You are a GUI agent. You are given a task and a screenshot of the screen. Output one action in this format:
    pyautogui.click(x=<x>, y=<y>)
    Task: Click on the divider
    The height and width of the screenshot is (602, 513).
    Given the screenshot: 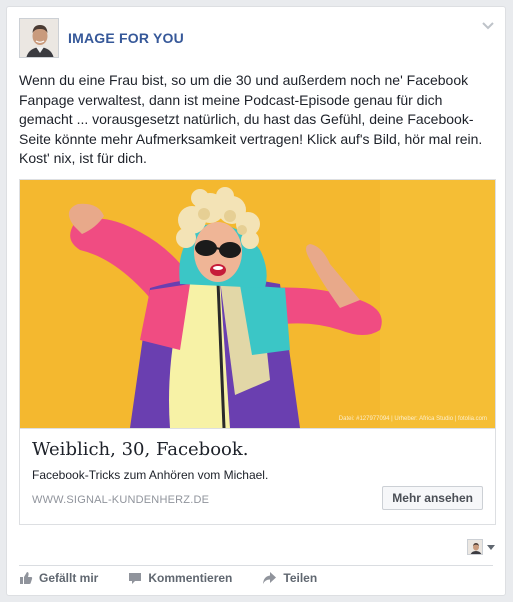 What is the action you would take?
    pyautogui.click(x=256, y=565)
    